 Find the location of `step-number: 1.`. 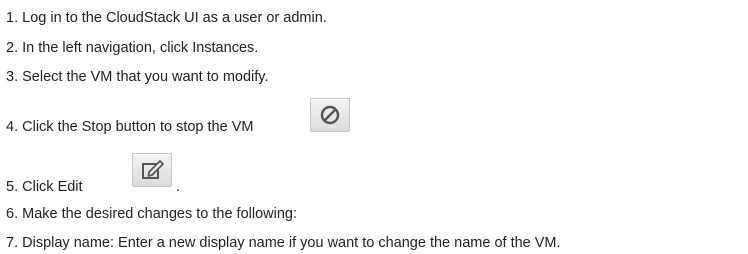

step-number: 1. is located at coordinates (14, 18).